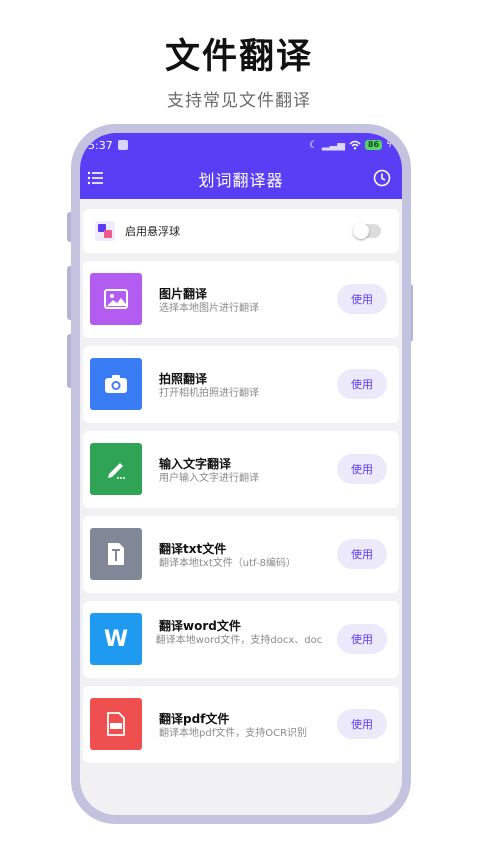 The width and height of the screenshot is (478, 850). What do you see at coordinates (183, 294) in the screenshot?
I see `feature-title: 图片翻译` at bounding box center [183, 294].